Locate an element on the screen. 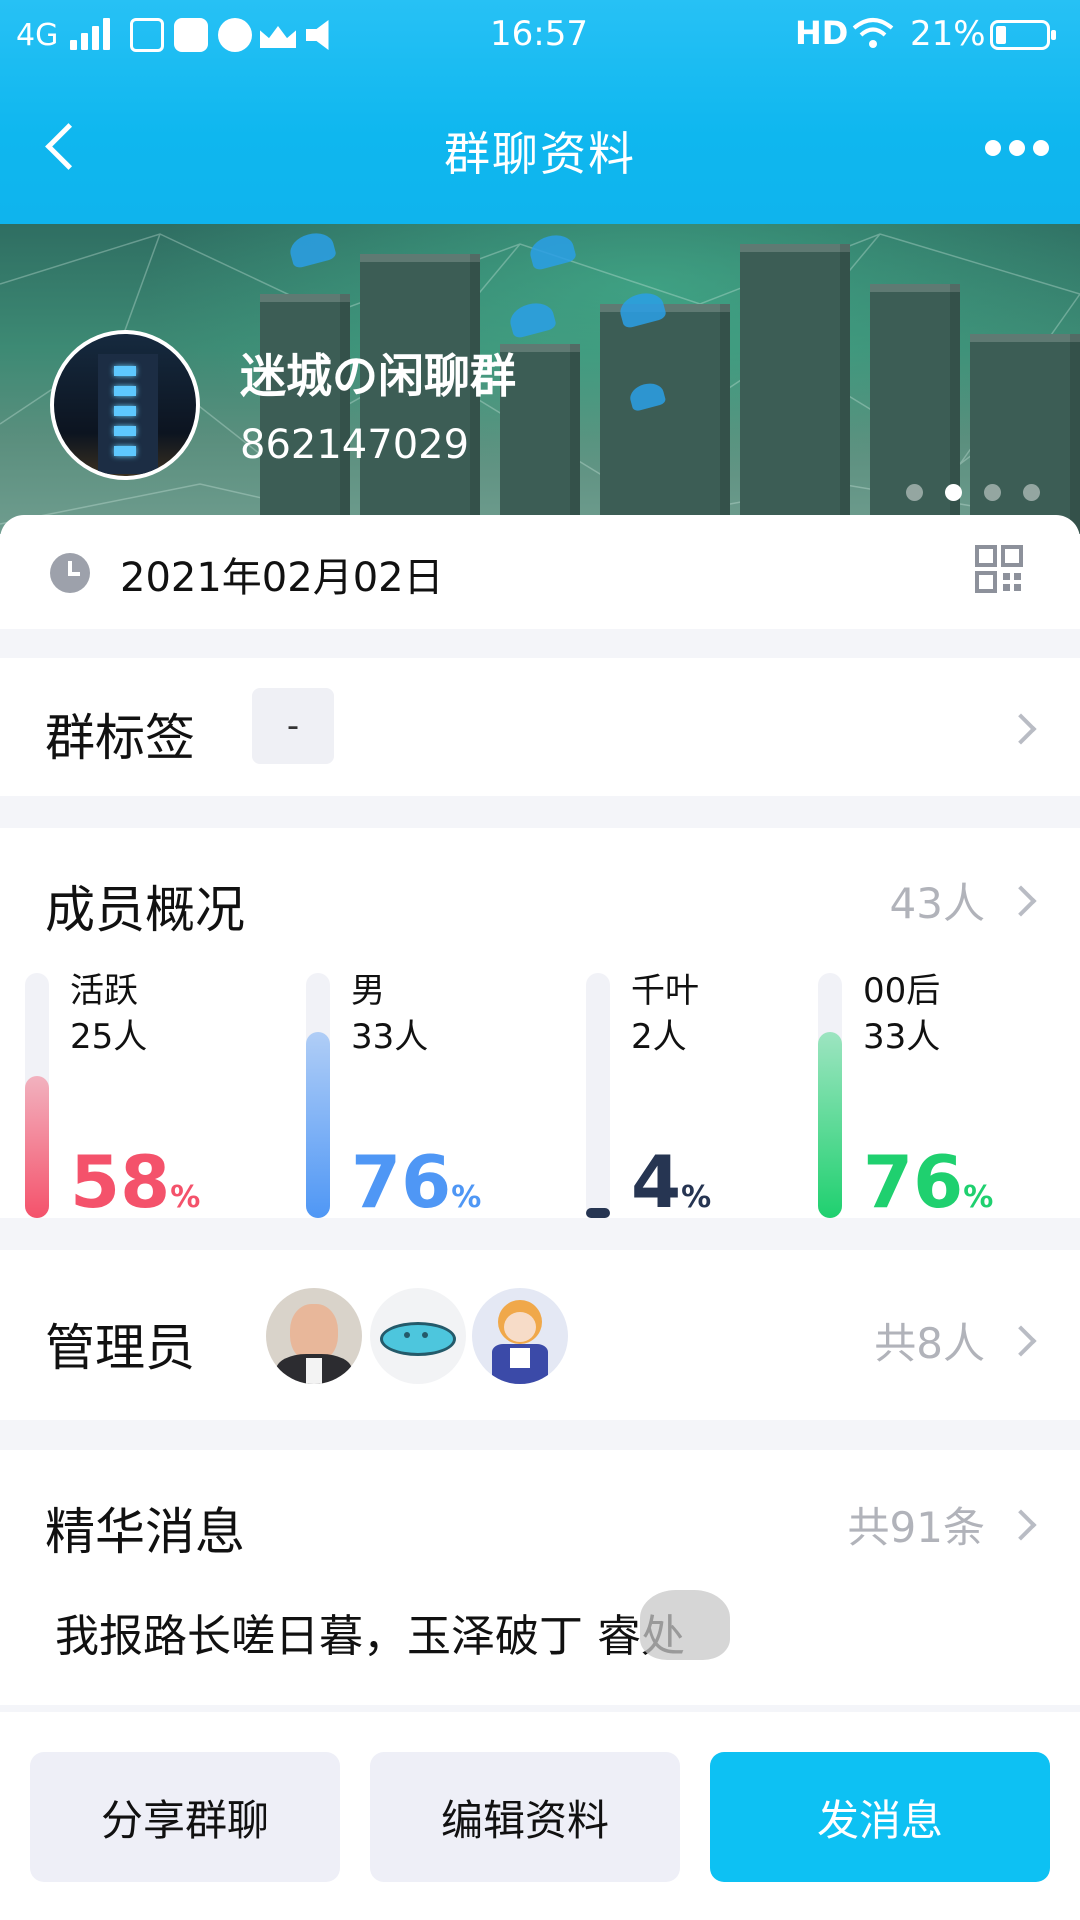 Image resolution: width=1080 pixels, height=1920 pixels. qr-code-icon is located at coordinates (999, 569).